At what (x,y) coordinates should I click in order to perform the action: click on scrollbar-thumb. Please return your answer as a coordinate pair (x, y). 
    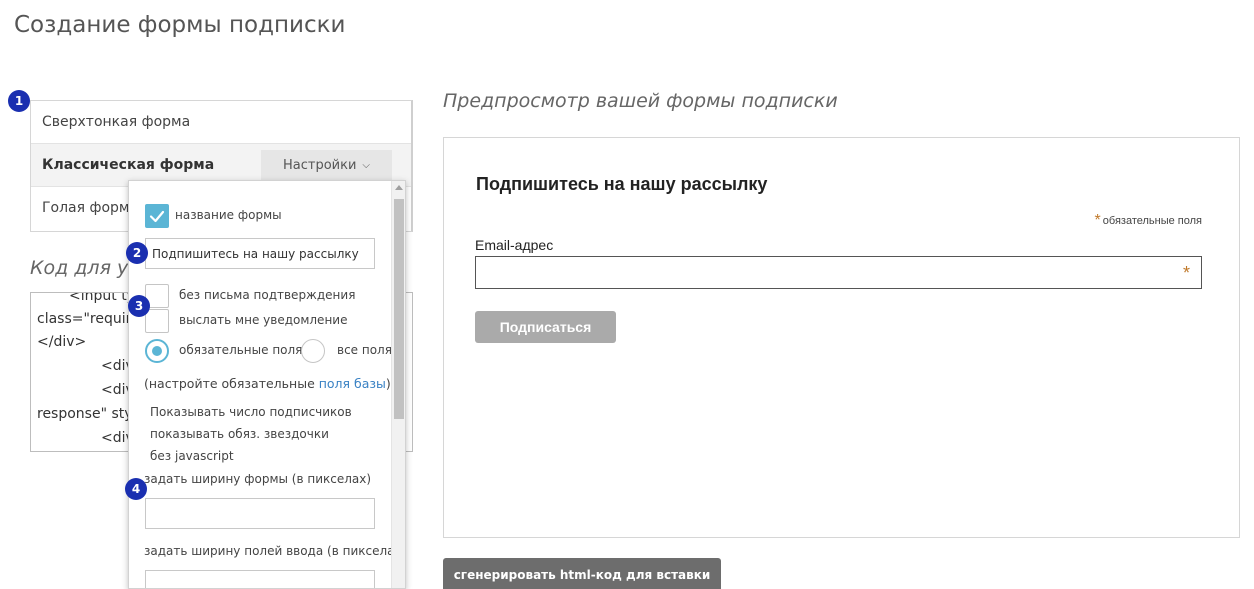
    Looking at the image, I should click on (399, 309).